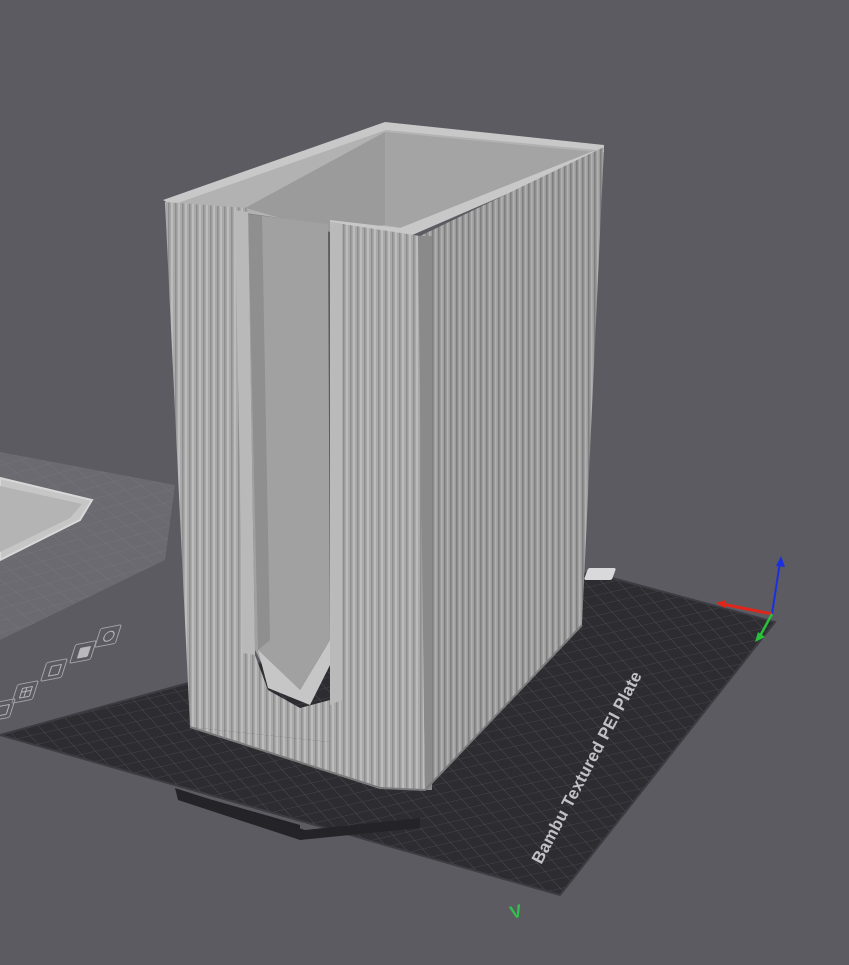  I want to click on secondary-build-plate, so click(87, 546).